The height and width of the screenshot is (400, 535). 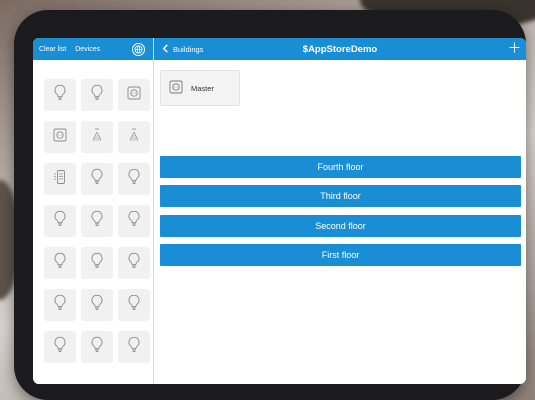 I want to click on main-header: Buildings $AppStoreDemo, so click(x=340, y=49).